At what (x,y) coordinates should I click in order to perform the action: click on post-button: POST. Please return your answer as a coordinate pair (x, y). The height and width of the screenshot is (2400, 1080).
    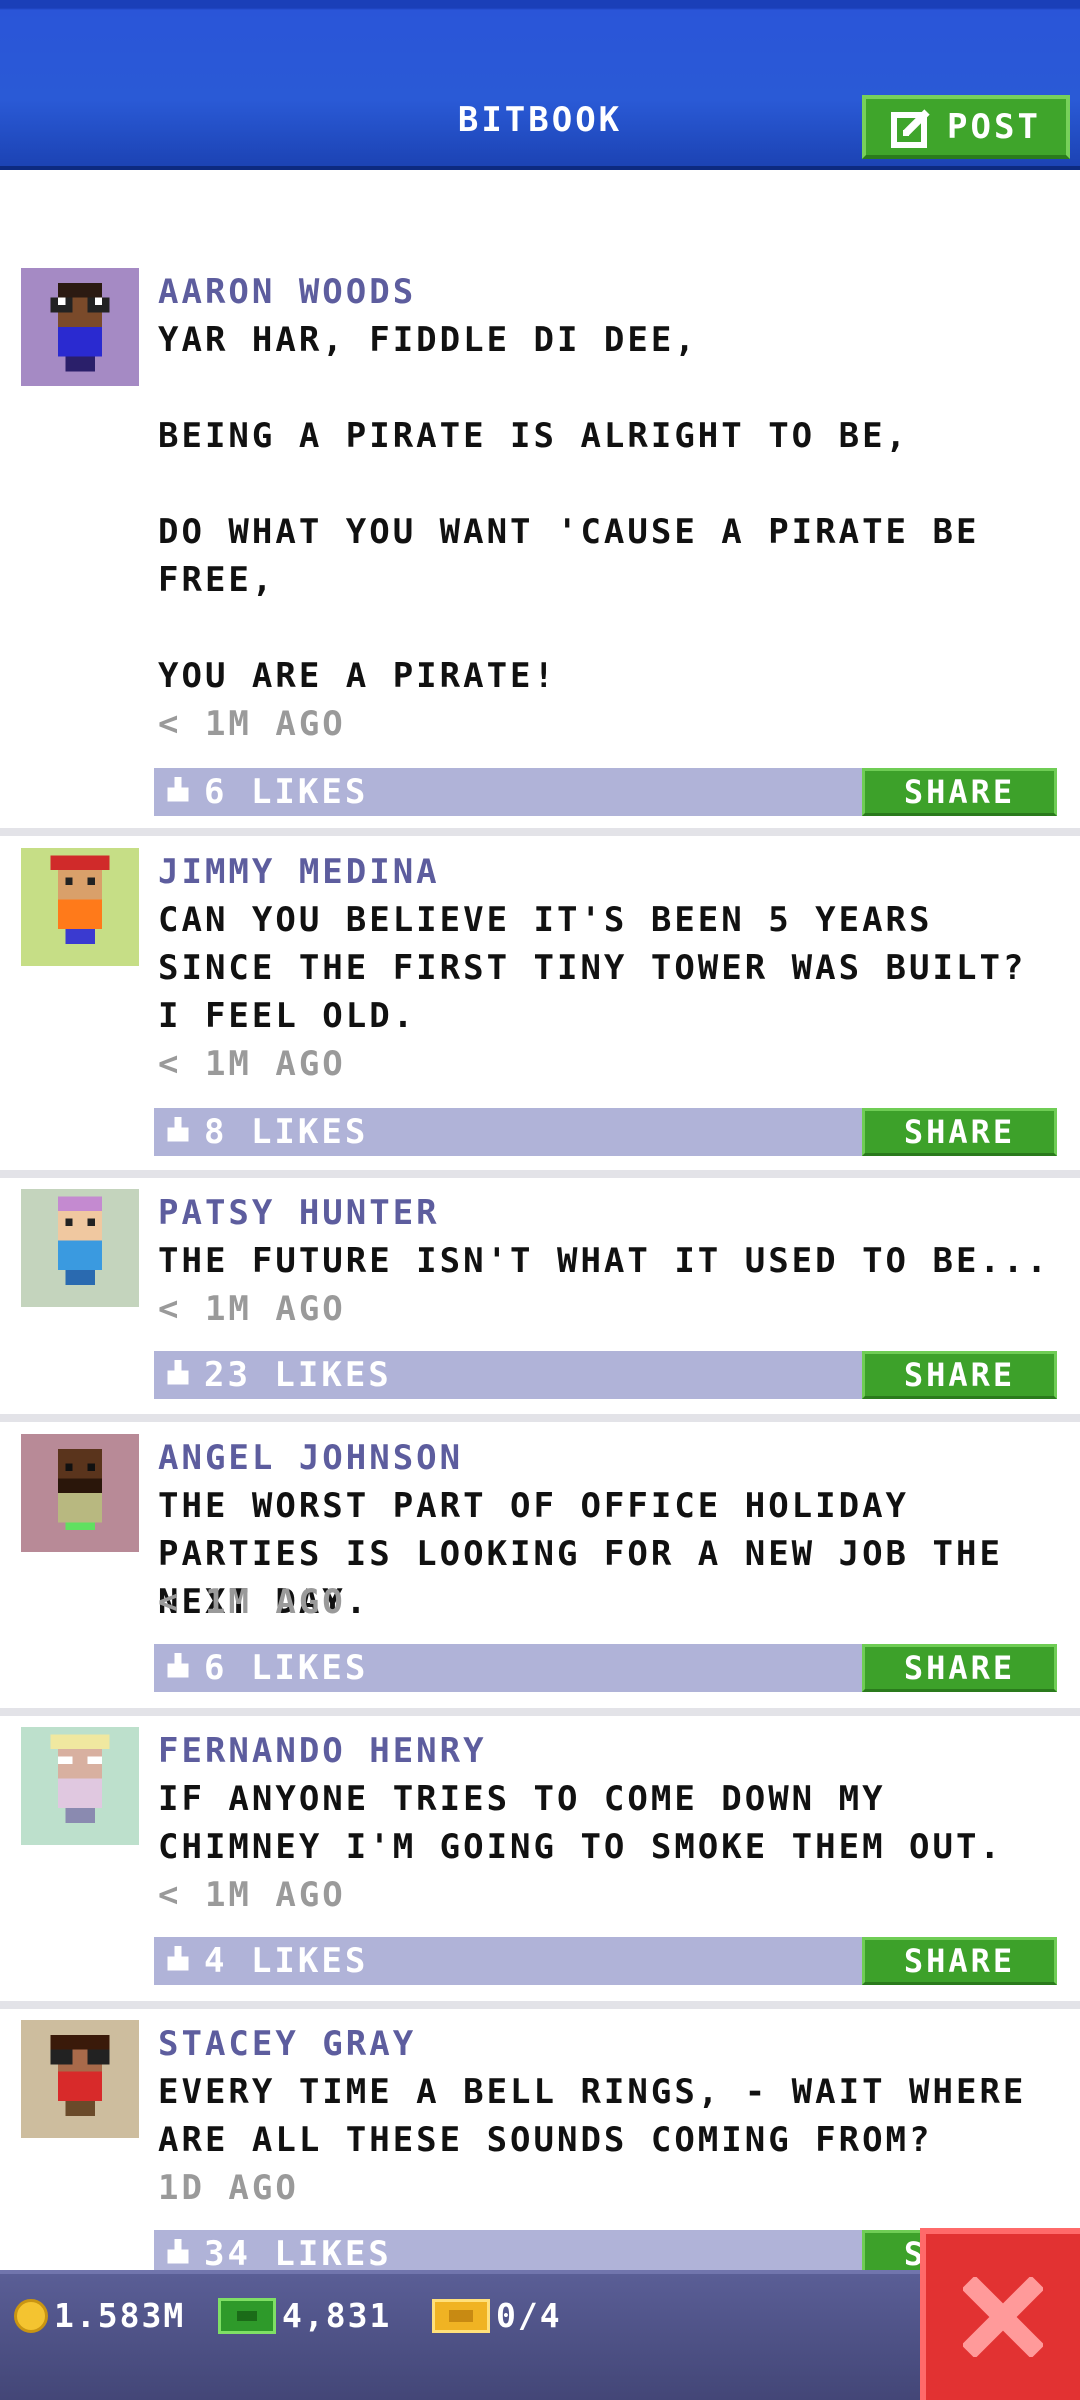
    Looking at the image, I should click on (966, 127).